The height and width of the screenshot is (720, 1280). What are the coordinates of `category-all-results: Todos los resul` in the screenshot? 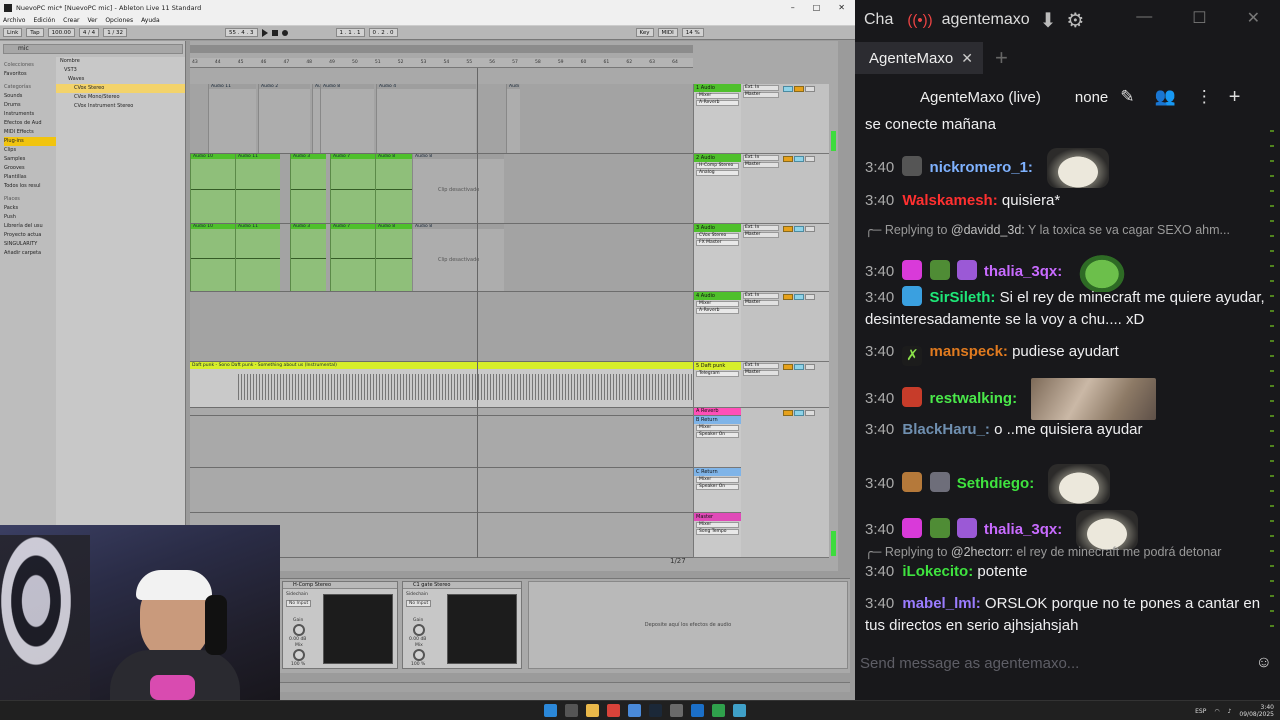 It's located at (30, 186).